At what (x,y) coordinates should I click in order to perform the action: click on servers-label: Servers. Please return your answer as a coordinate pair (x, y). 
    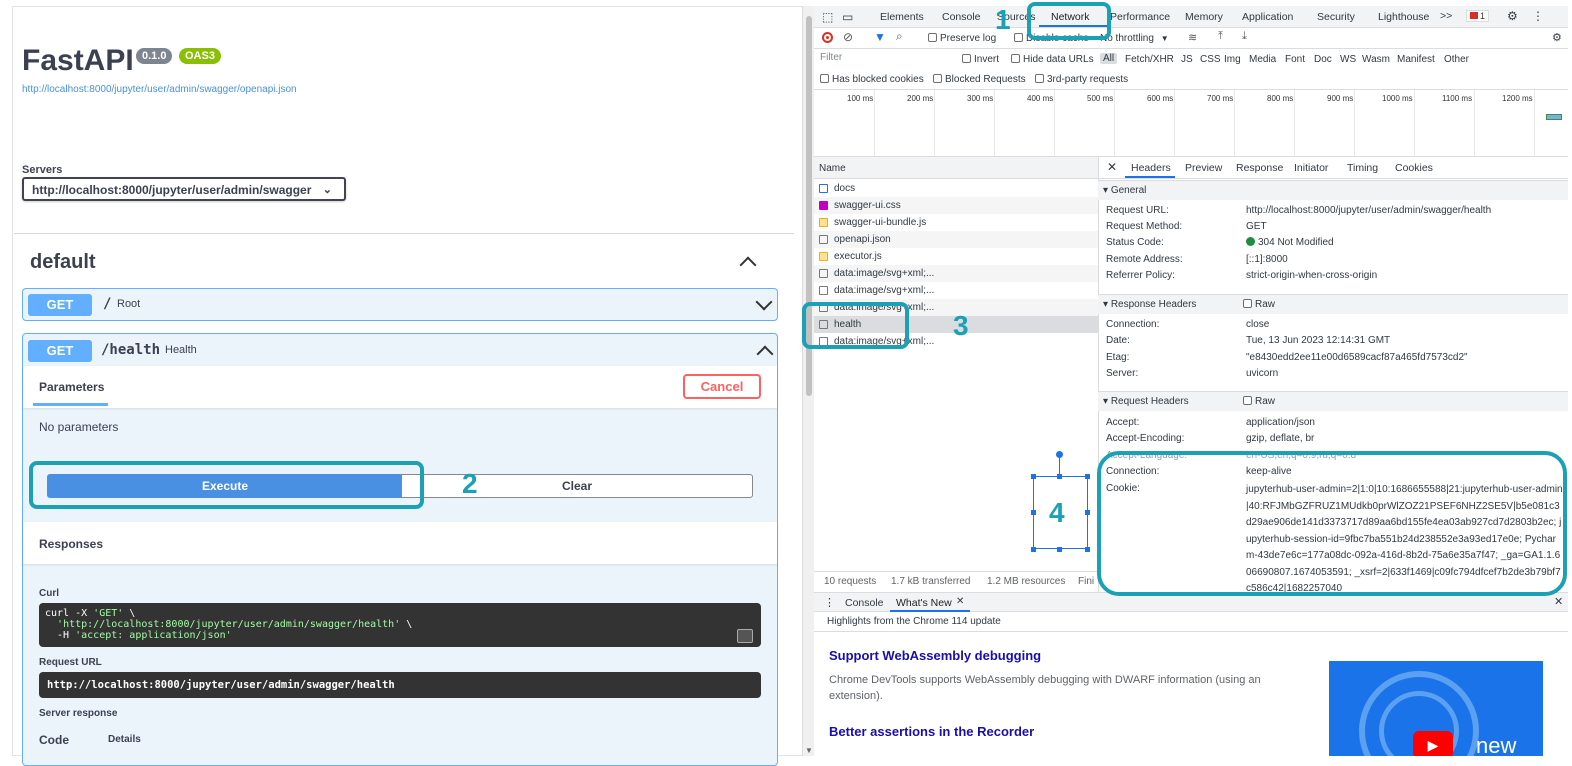
    Looking at the image, I should click on (42, 170).